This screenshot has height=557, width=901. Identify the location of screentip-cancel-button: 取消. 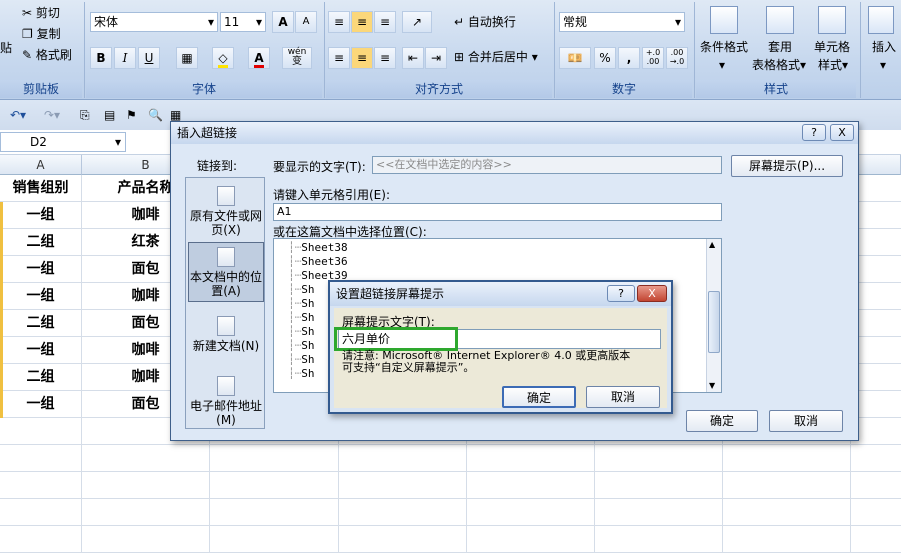
(623, 397).